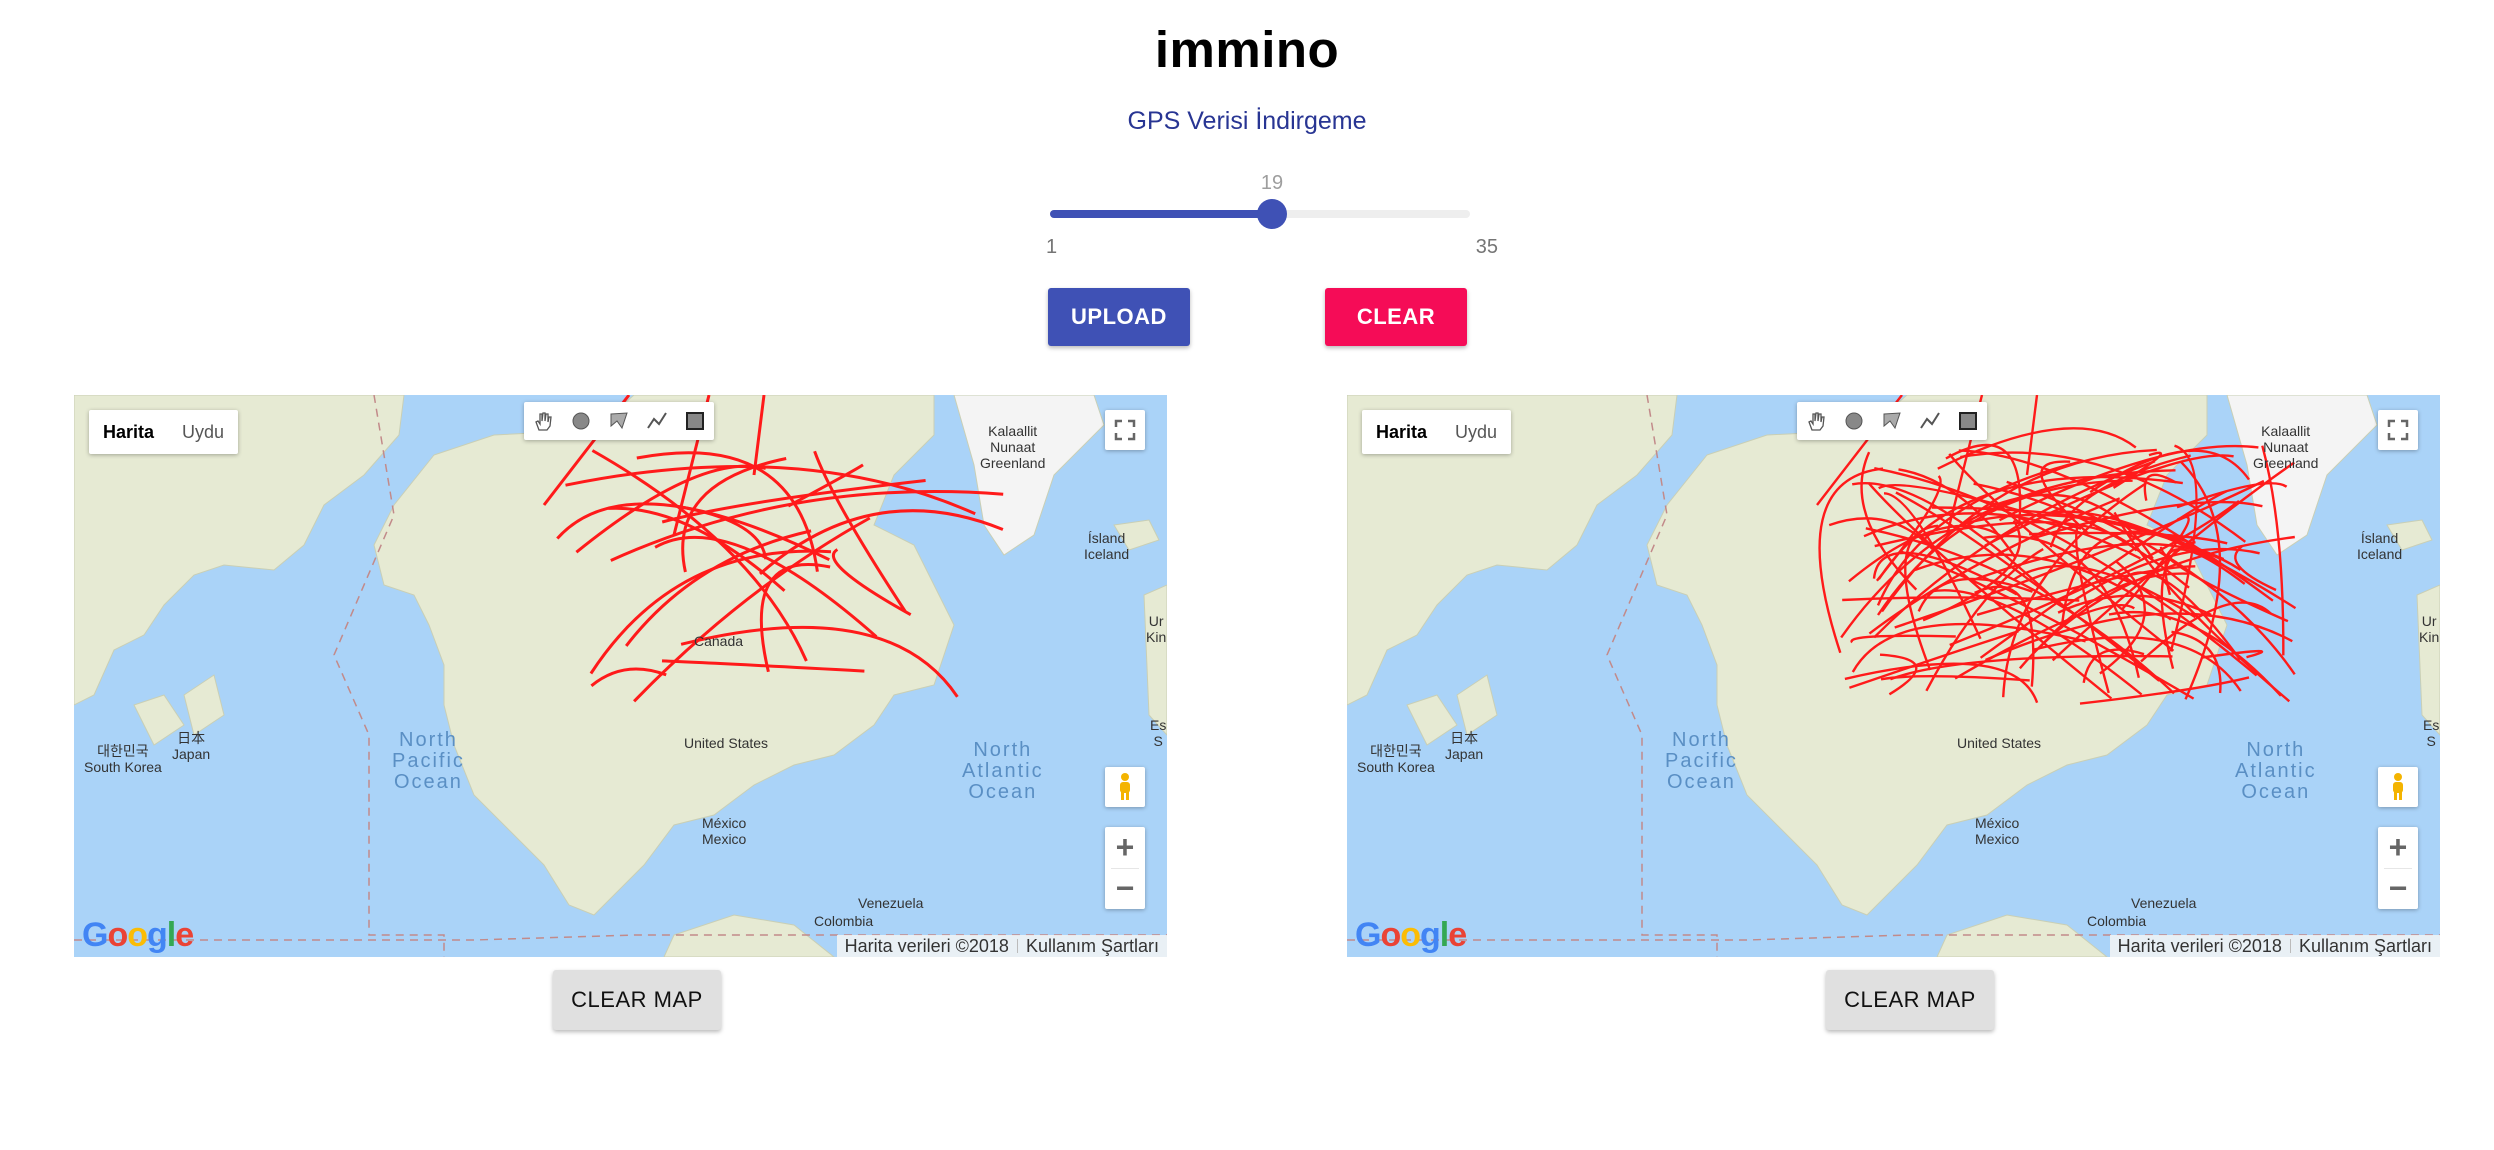 The image size is (2494, 1150). I want to click on slider-fill, so click(1161, 214).